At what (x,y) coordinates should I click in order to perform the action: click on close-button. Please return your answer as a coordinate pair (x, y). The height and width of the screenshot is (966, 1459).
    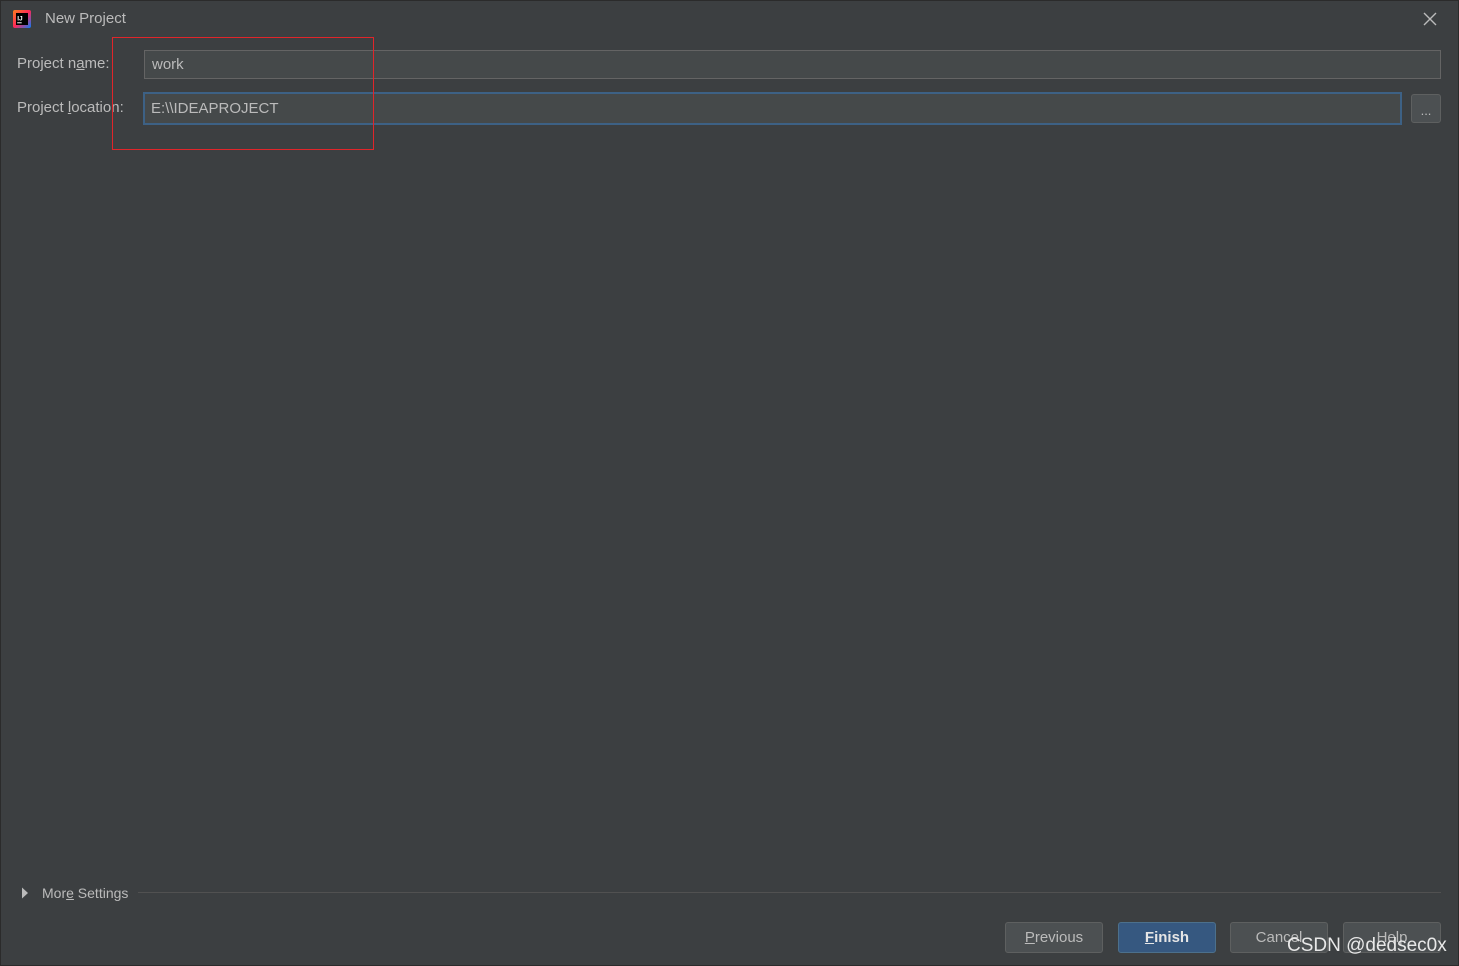
    Looking at the image, I should click on (1430, 19).